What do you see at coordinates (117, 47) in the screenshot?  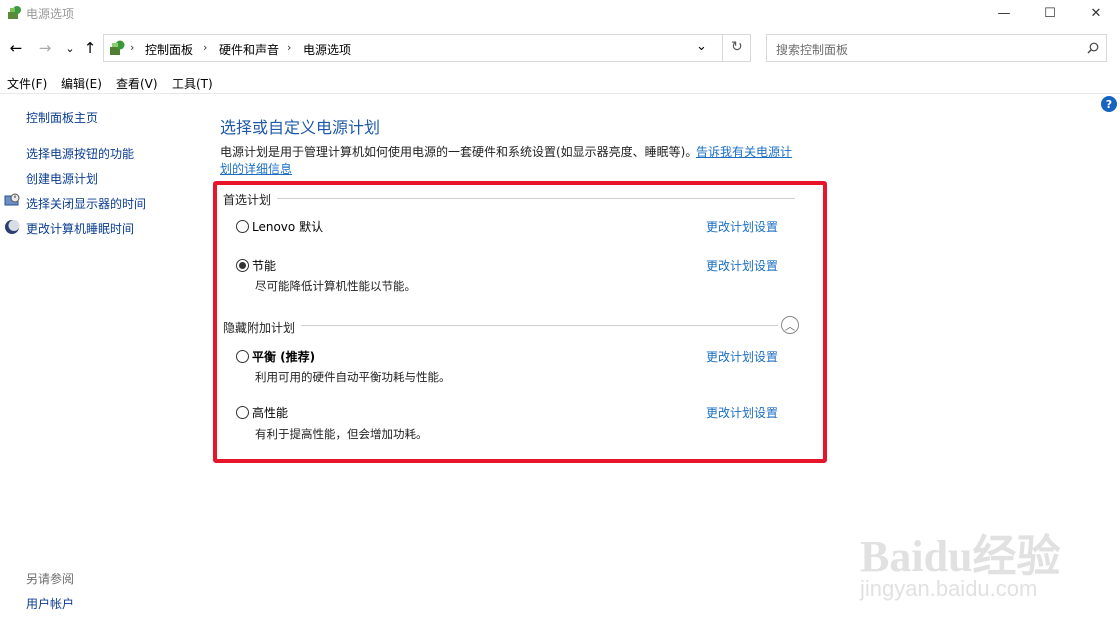 I see `control-panel-icon` at bounding box center [117, 47].